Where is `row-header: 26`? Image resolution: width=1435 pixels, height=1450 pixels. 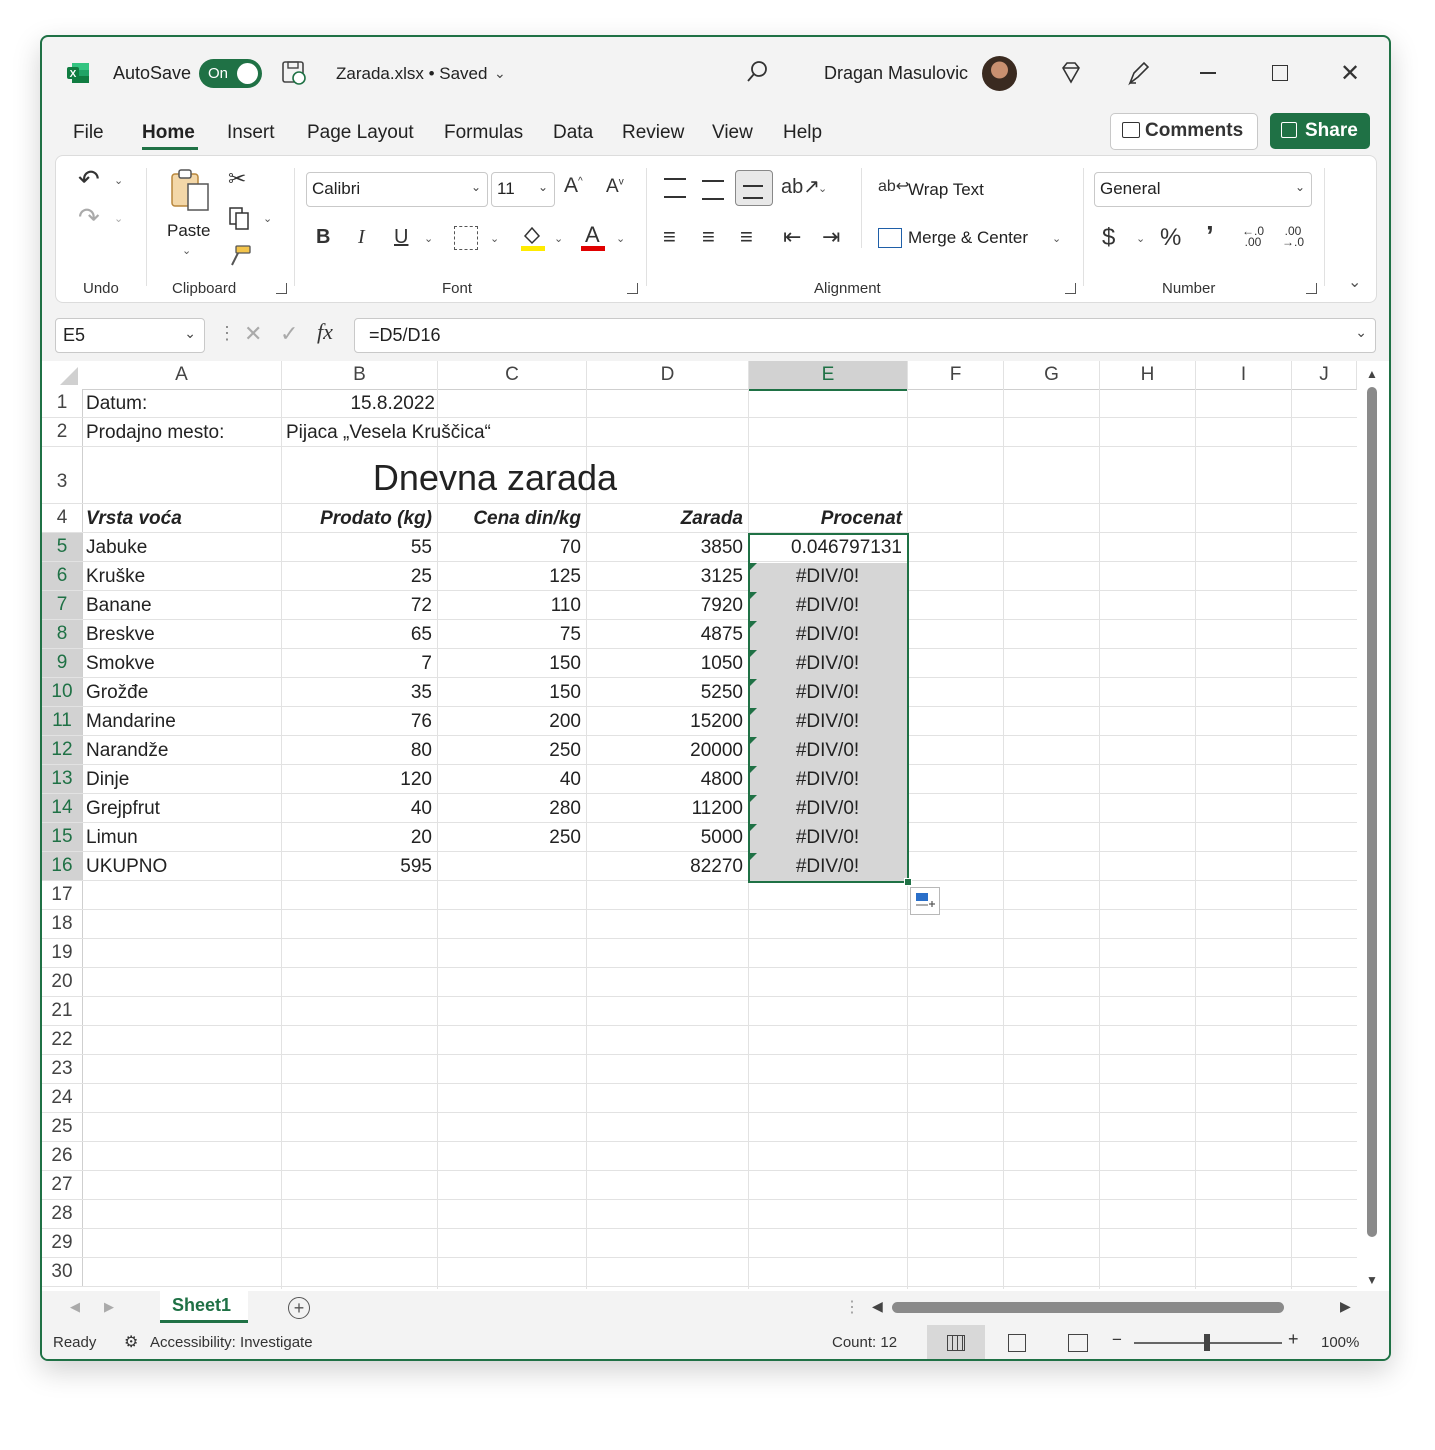
row-header: 26 is located at coordinates (62, 1156).